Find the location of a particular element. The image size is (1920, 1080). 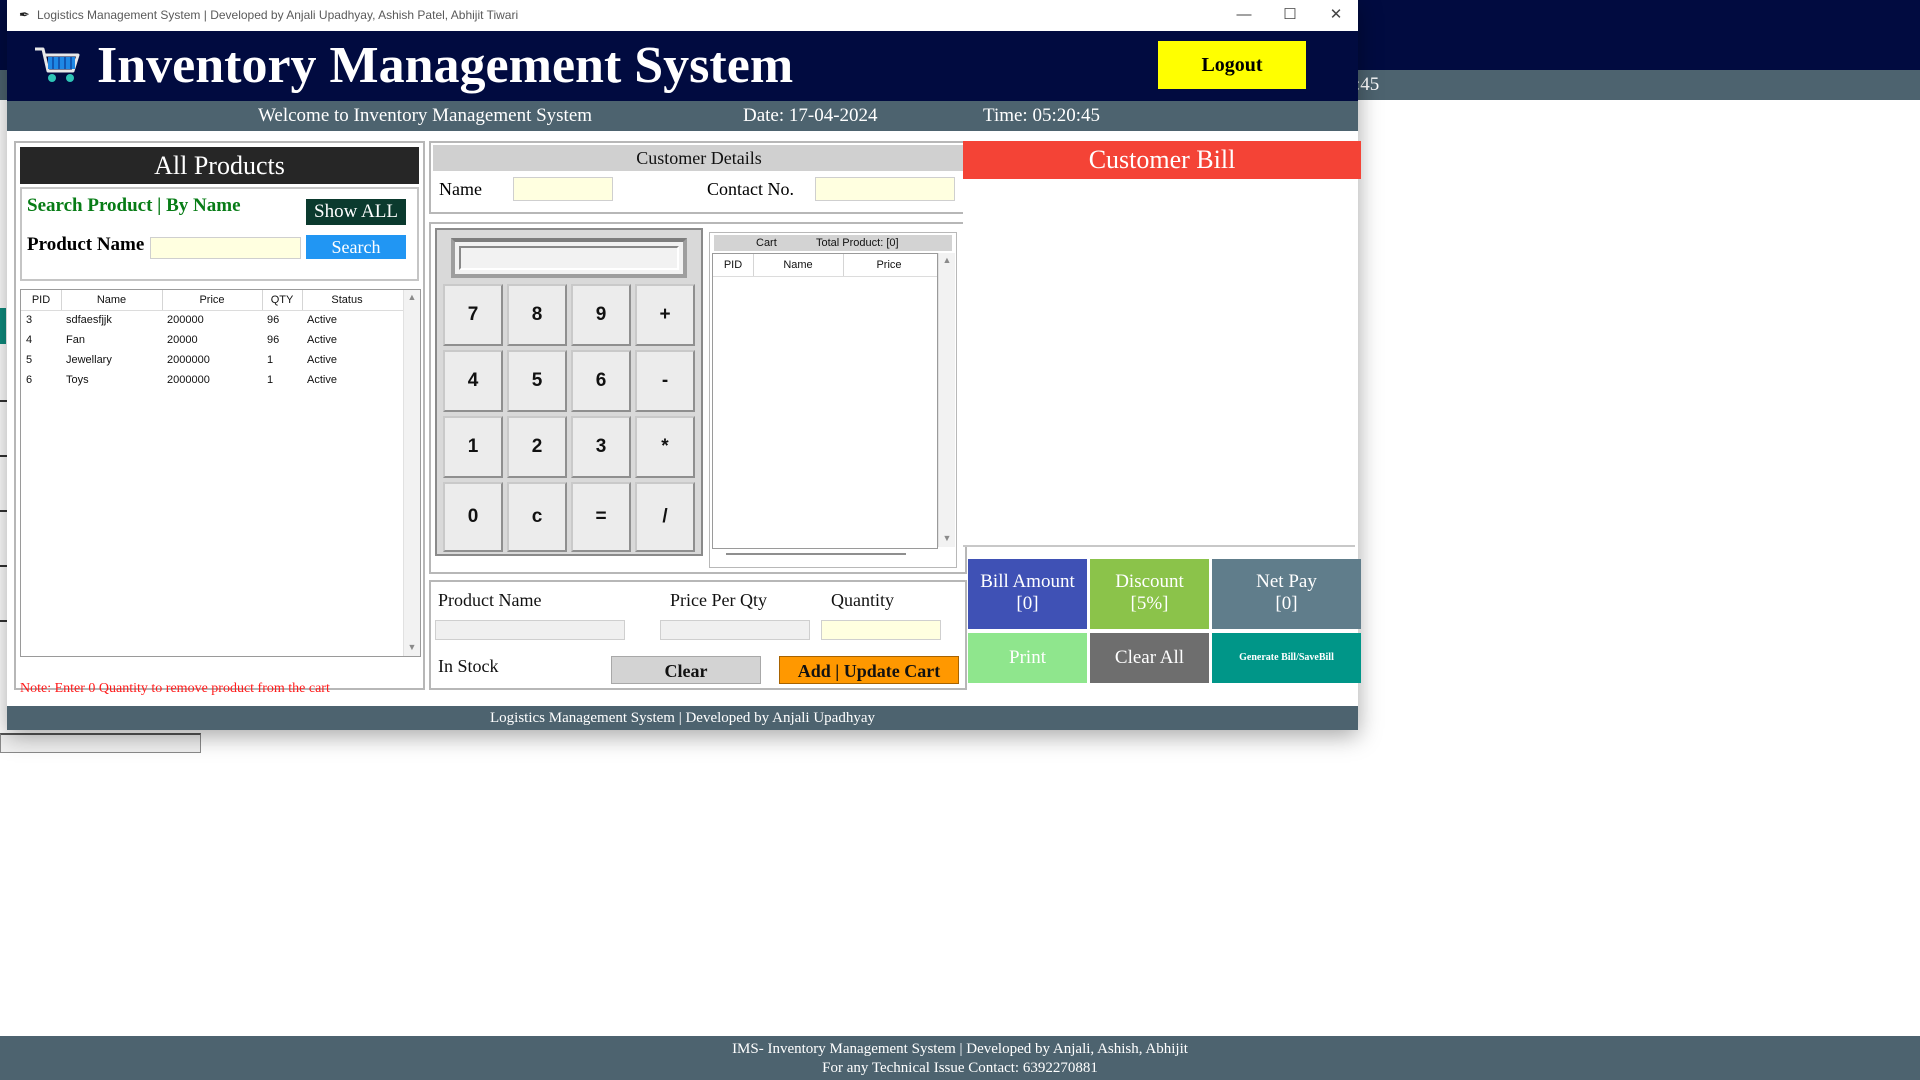

cart-table: PID Name Price is located at coordinates (825, 401).